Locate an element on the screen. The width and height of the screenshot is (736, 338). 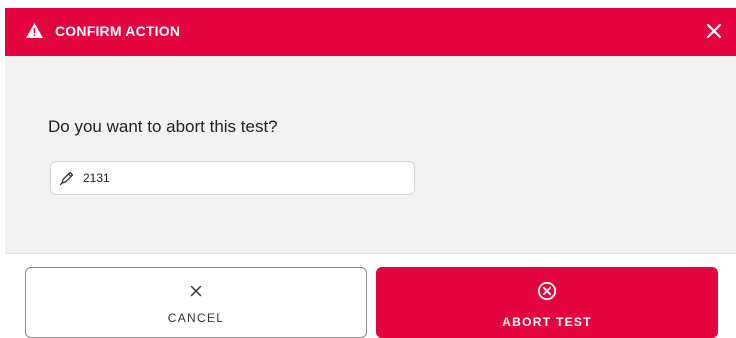
cancel-button-label: CANCEL is located at coordinates (196, 318).